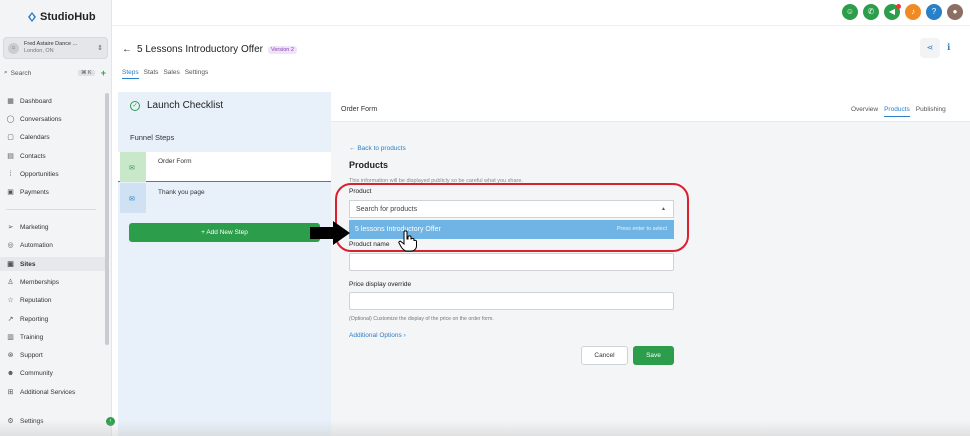 This screenshot has width=970, height=436. Describe the element at coordinates (10, 319) in the screenshot. I see `trend-icon: ↗` at that location.